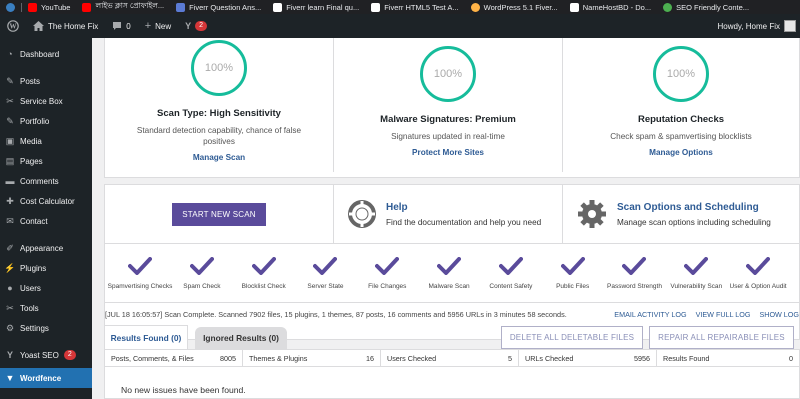  Describe the element at coordinates (387, 286) in the screenshot. I see `scan-stage-label: File Changes` at that location.